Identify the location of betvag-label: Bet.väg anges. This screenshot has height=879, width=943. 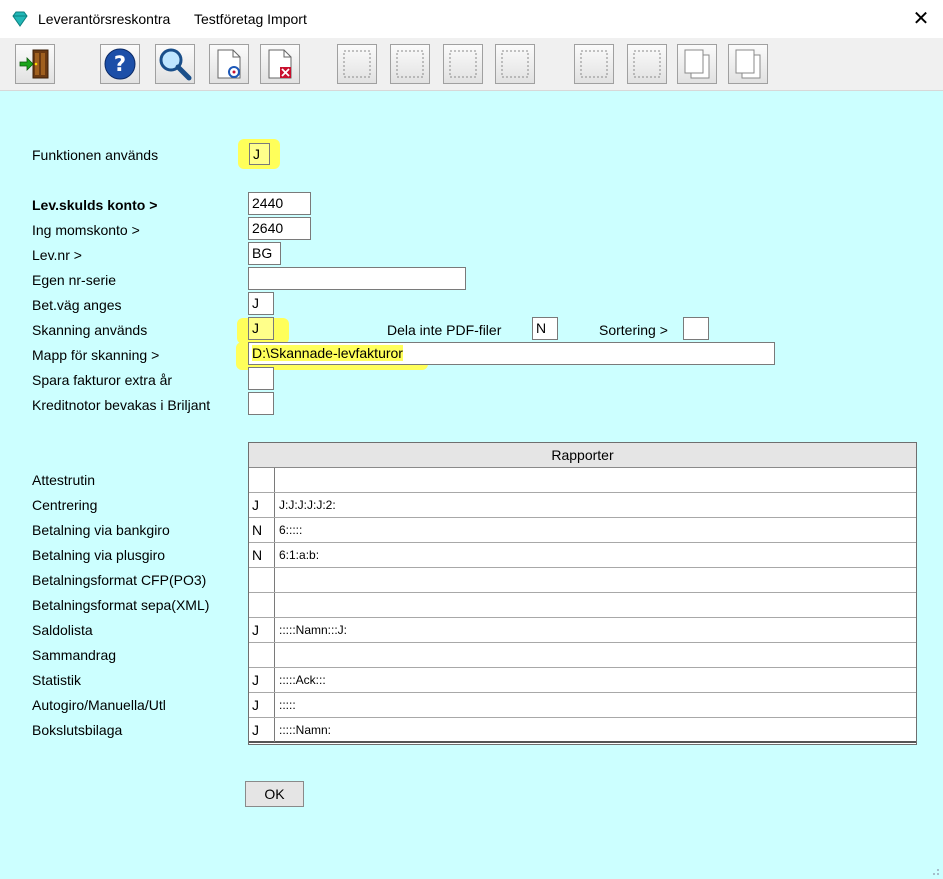
(77, 305).